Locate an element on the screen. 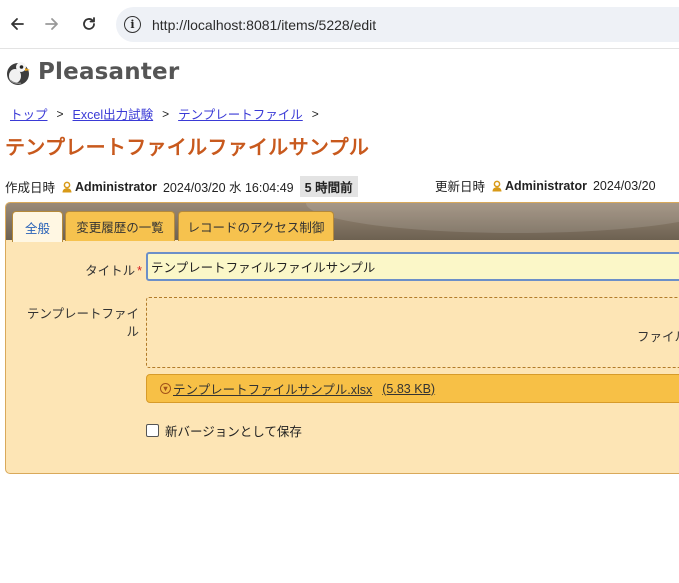  breadcrumb-item-top: トップ is located at coordinates (29, 113).